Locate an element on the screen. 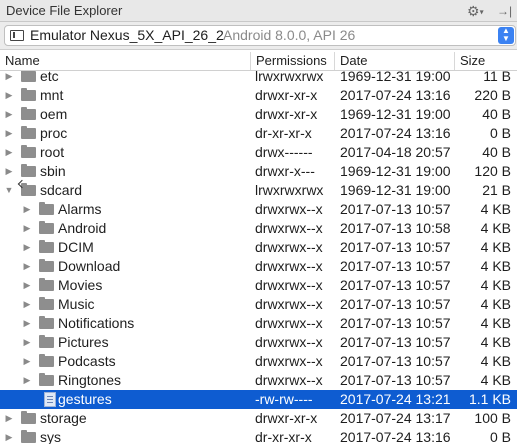 This screenshot has width=517, height=444. folder-row: ▶ Pictures drwxrwx--x 2017-07-13 10:57 4 KB is located at coordinates (258, 342).